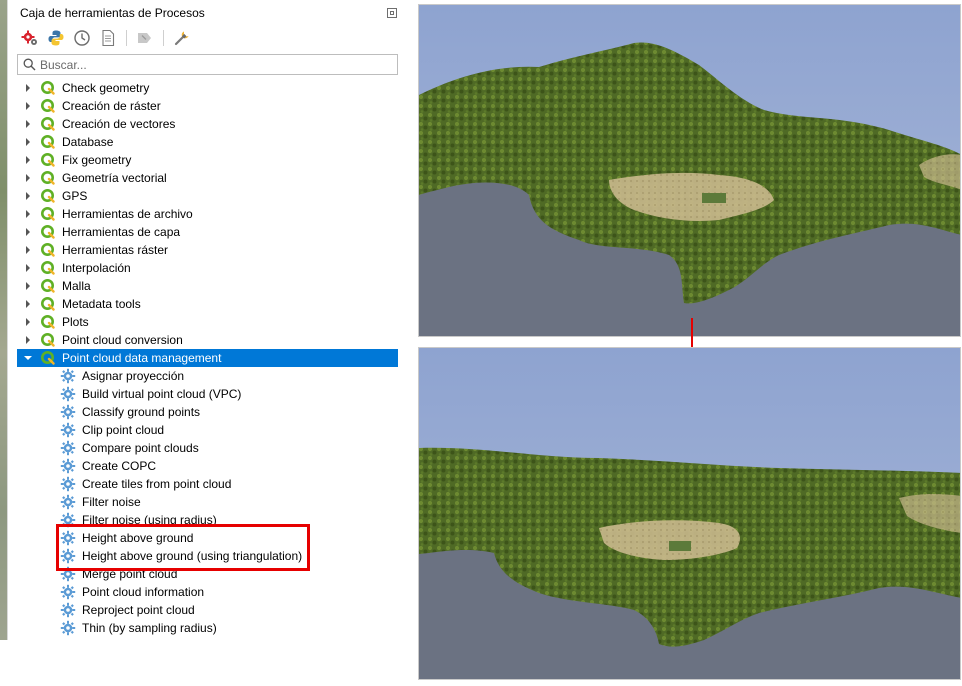 This screenshot has height=686, width=962. I want to click on algorithm-label: Filter noise (using radius), so click(149, 520).